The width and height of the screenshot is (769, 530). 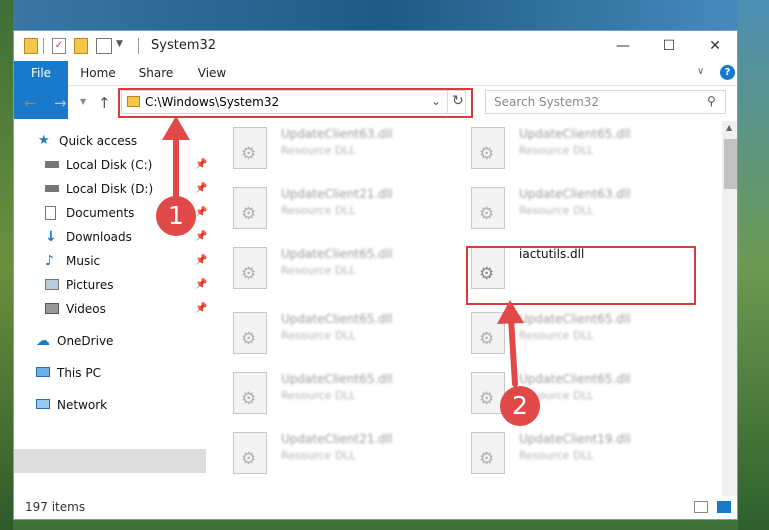 I want to click on ribbon: File Home Share View ∨ ?, so click(x=375, y=90).